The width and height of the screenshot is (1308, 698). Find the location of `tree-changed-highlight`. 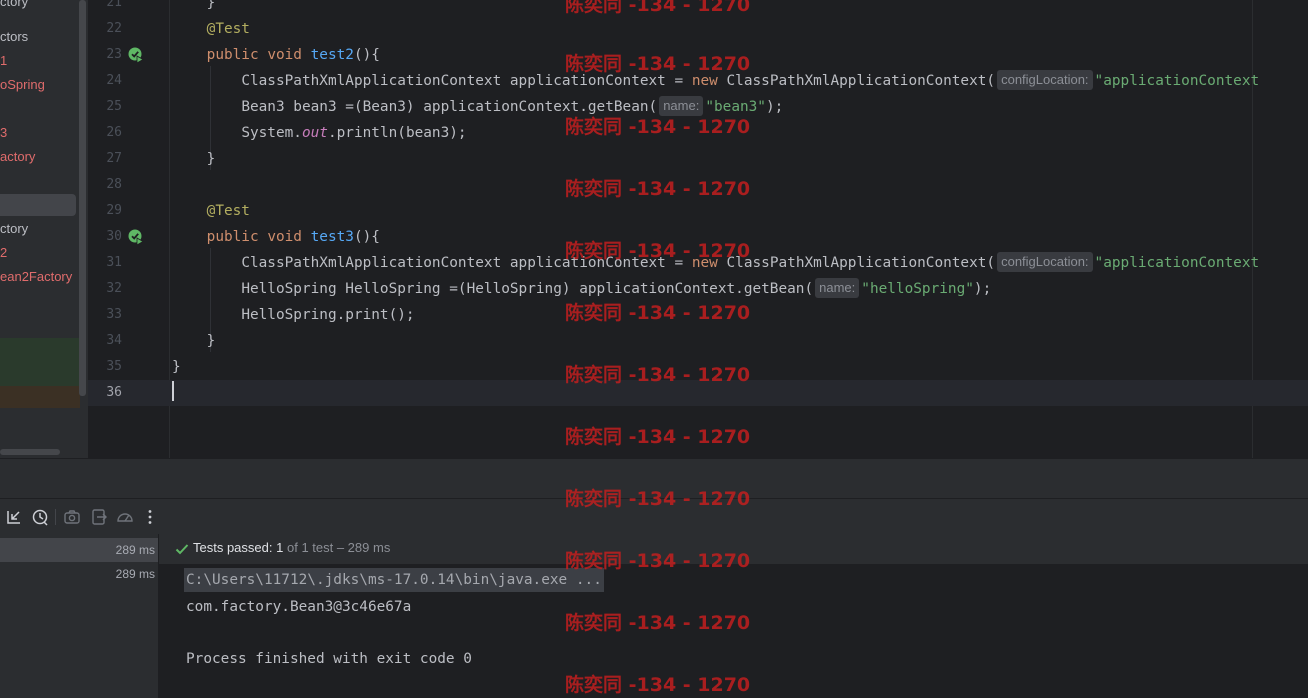

tree-changed-highlight is located at coordinates (40, 362).